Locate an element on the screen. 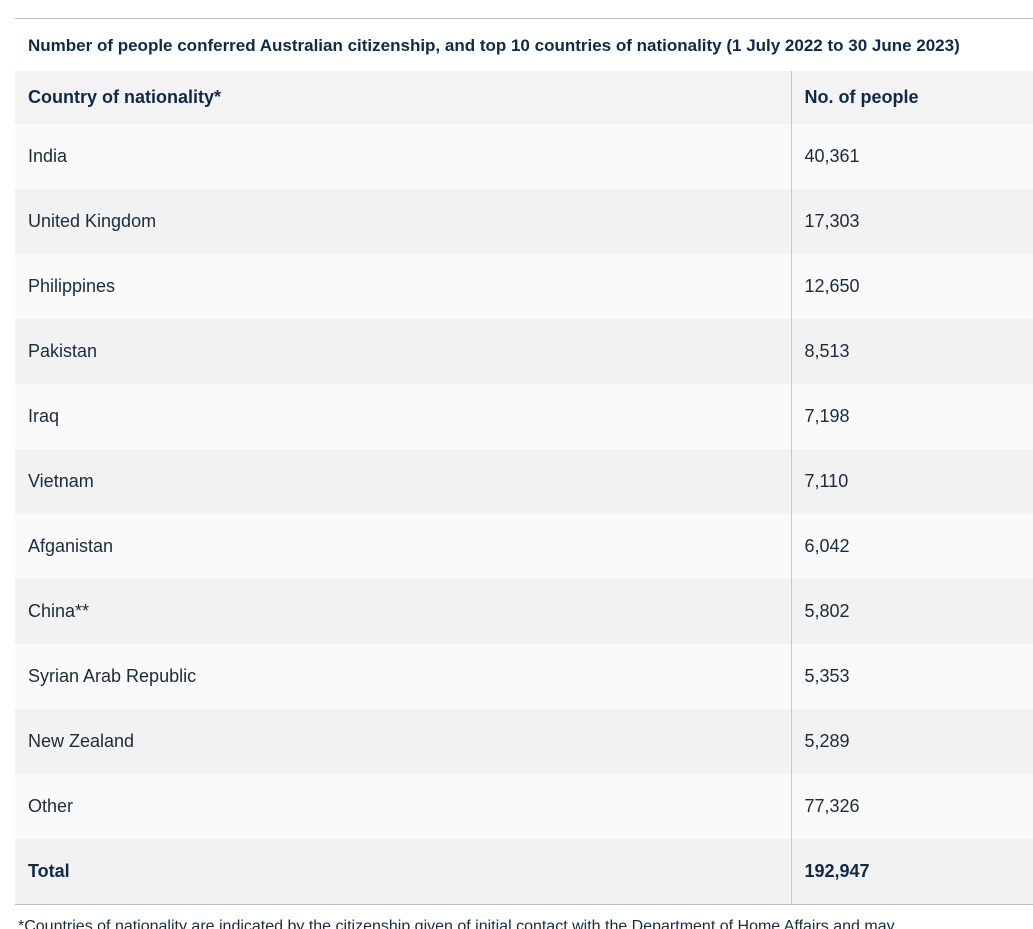 The width and height of the screenshot is (1033, 929). country-cell: Vietnam is located at coordinates (403, 481).